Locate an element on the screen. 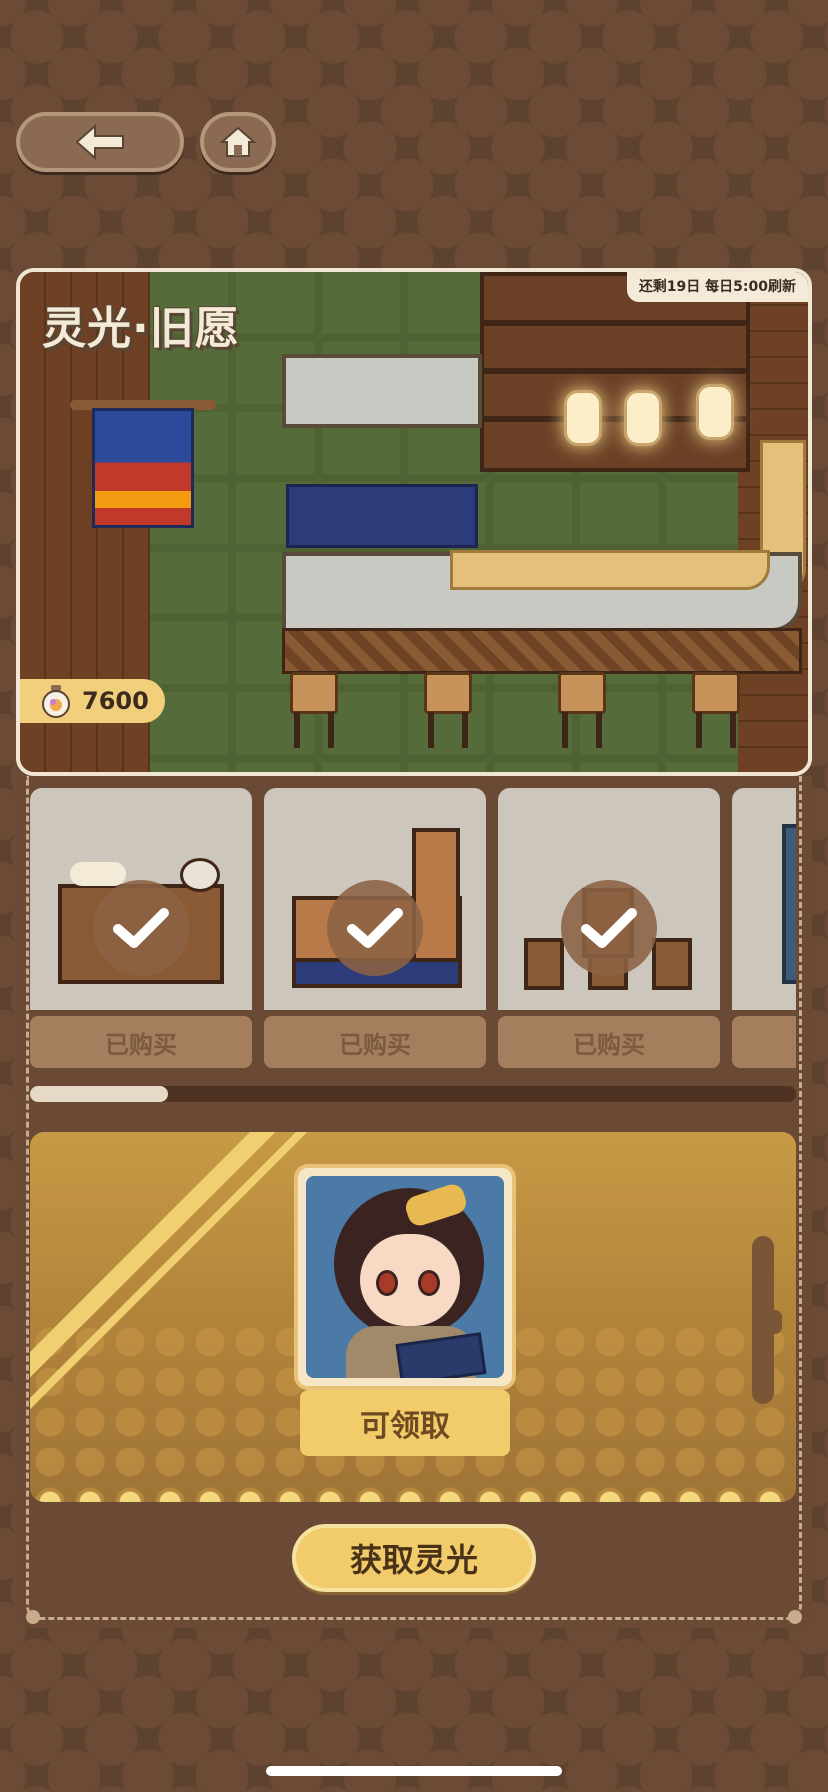 Image resolution: width=828 pixels, height=1792 pixels. home-button is located at coordinates (238, 142).